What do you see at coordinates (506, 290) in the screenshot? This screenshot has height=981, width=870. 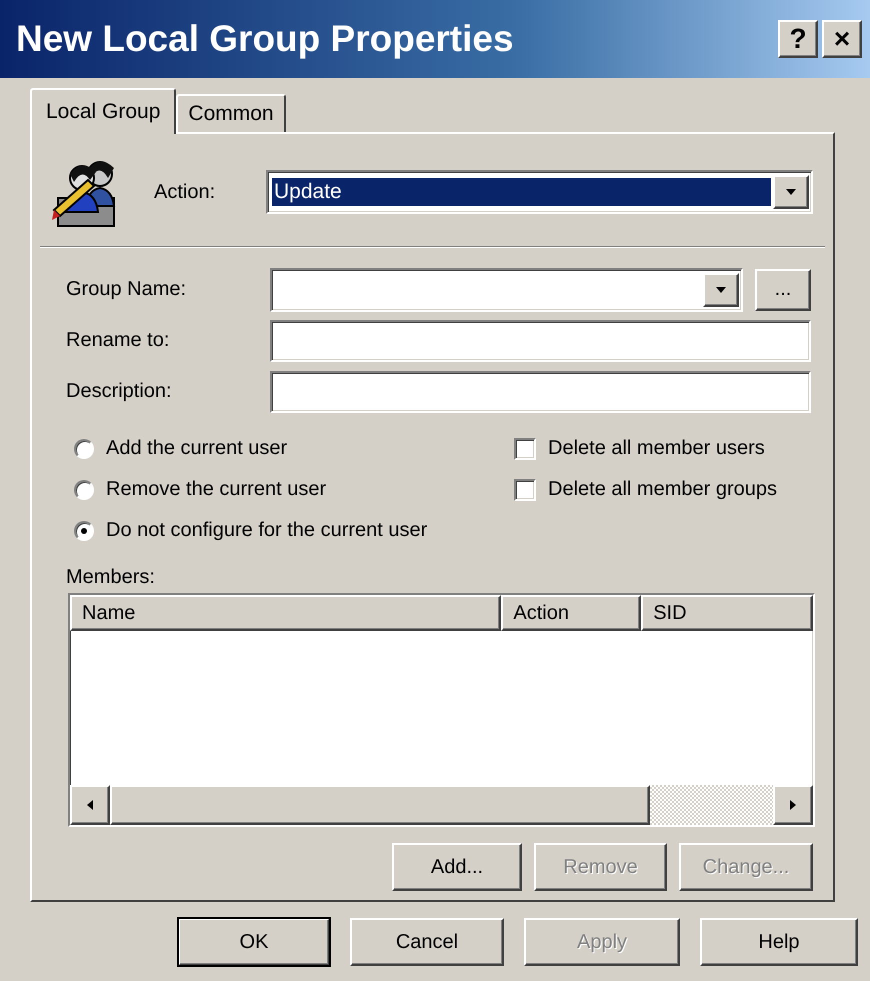 I see `group-name-dropdown` at bounding box center [506, 290].